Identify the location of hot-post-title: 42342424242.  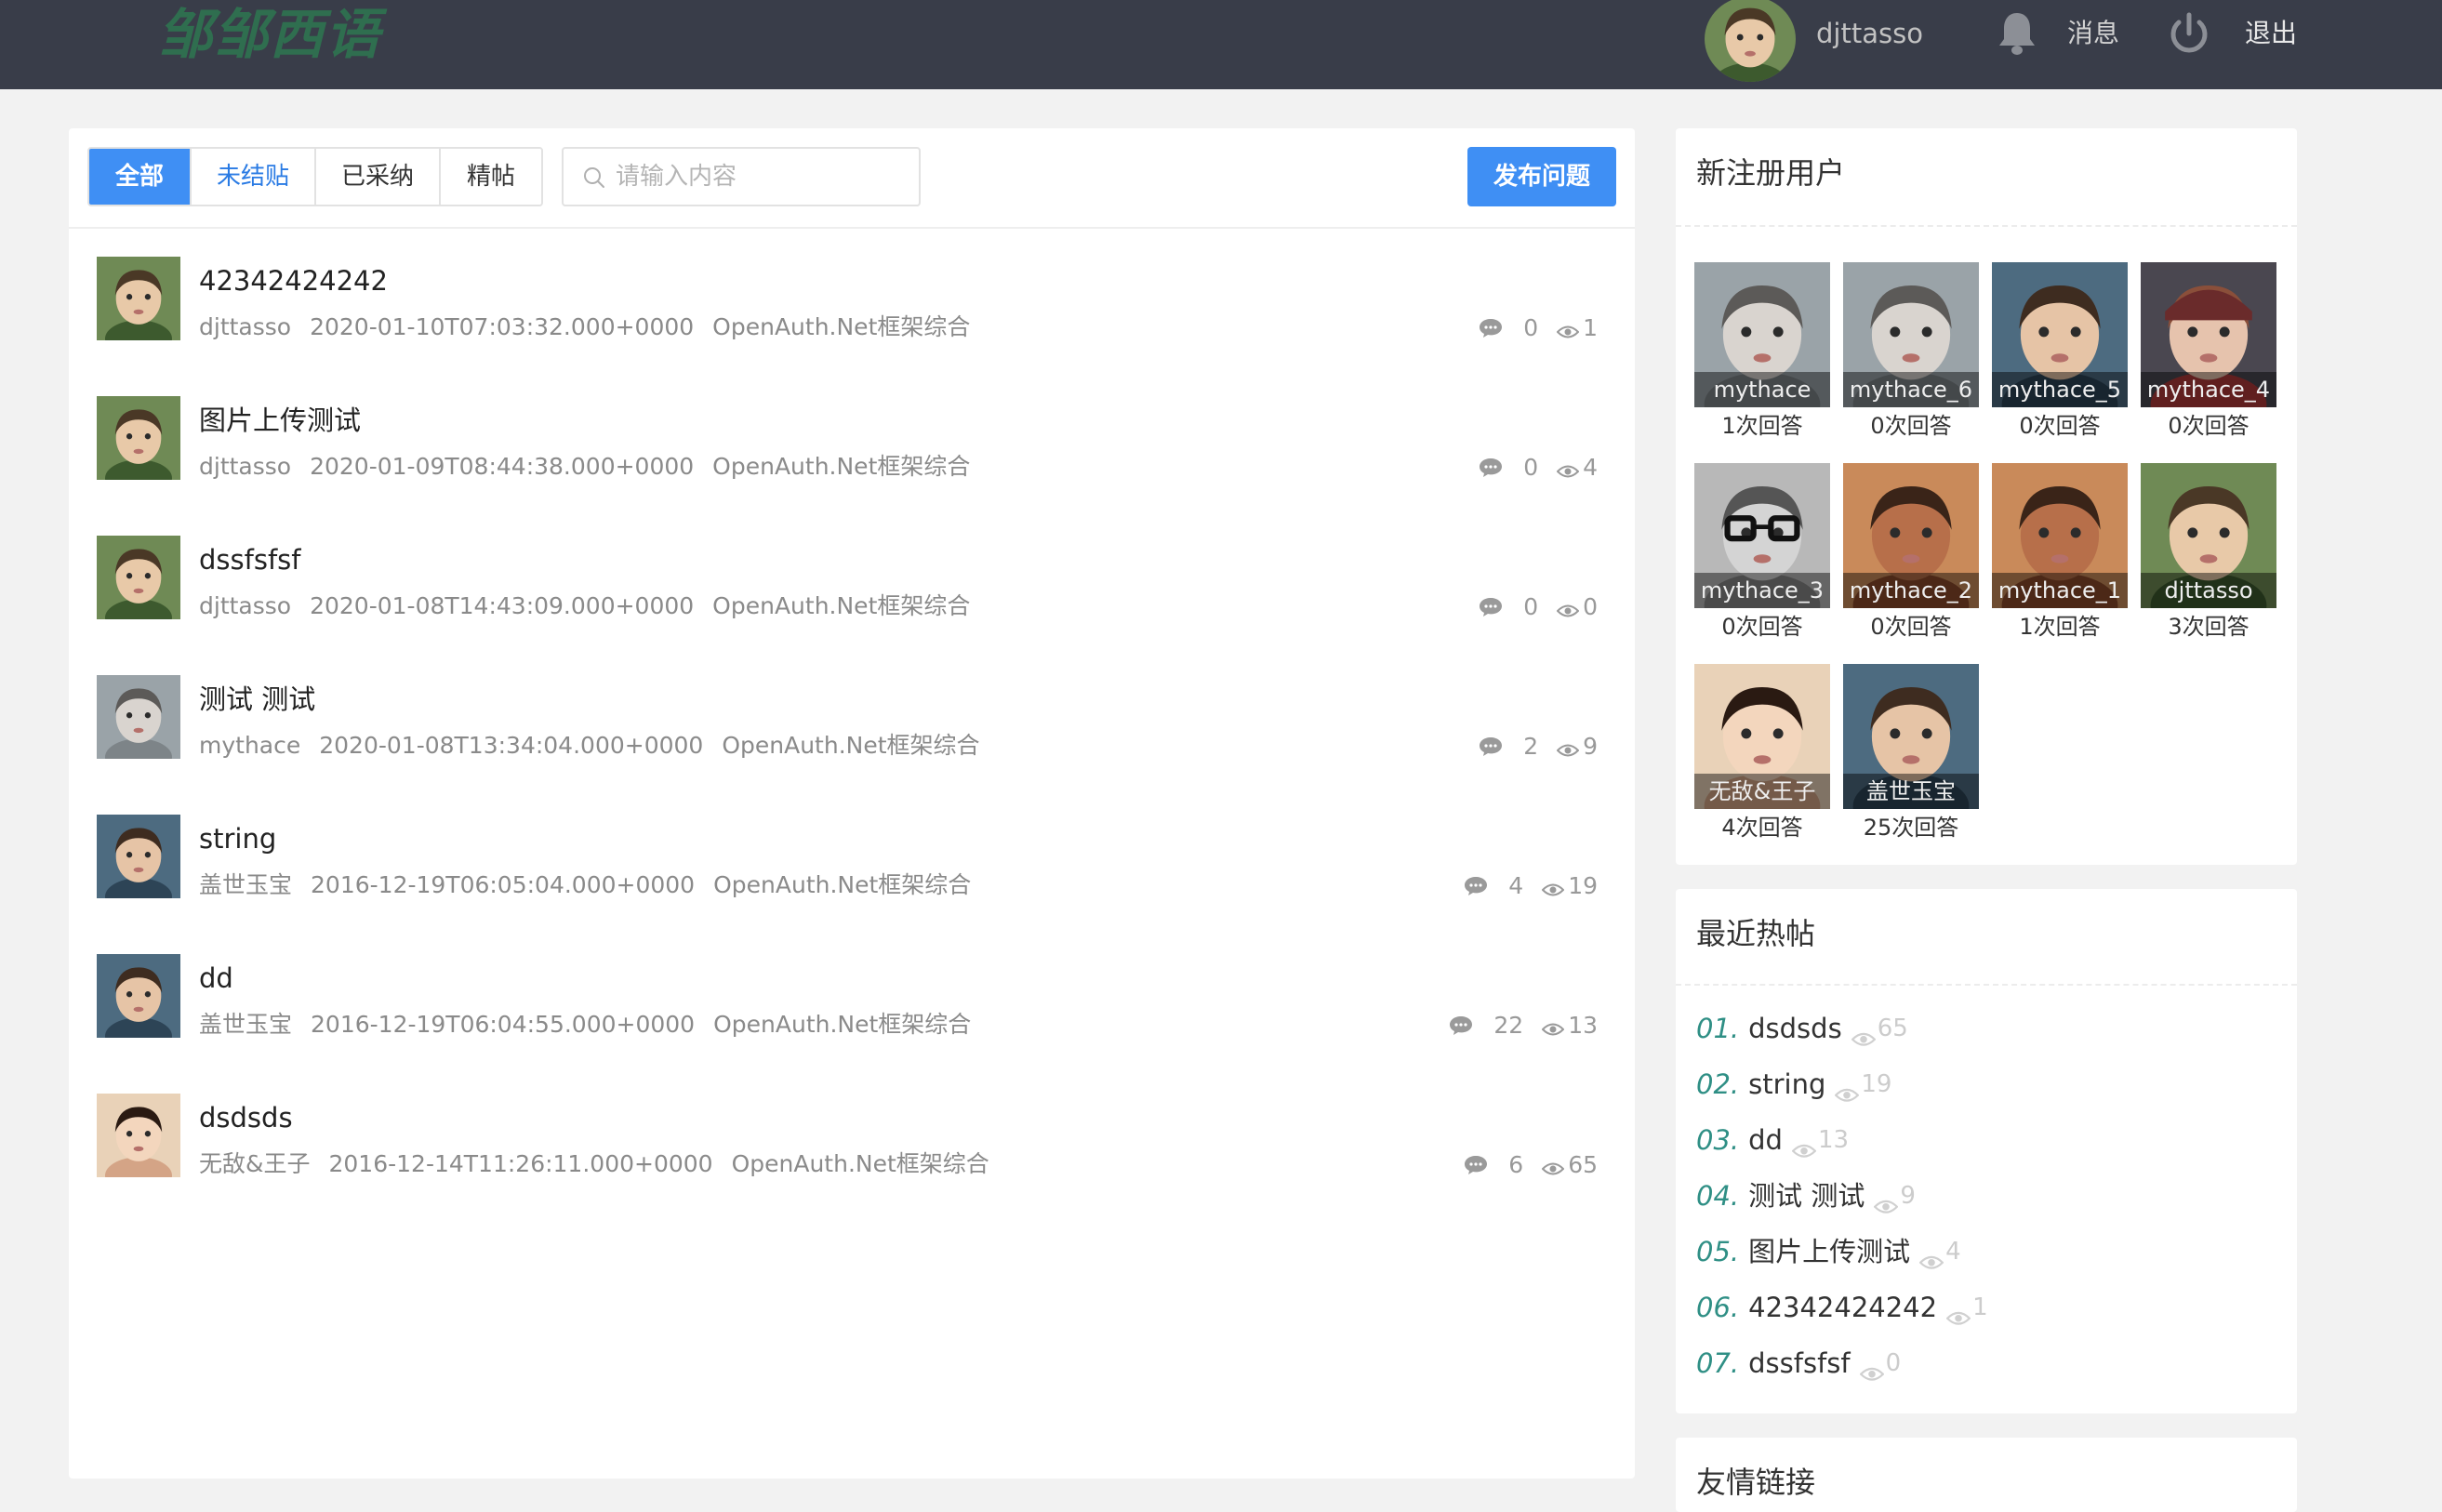
(1842, 1307).